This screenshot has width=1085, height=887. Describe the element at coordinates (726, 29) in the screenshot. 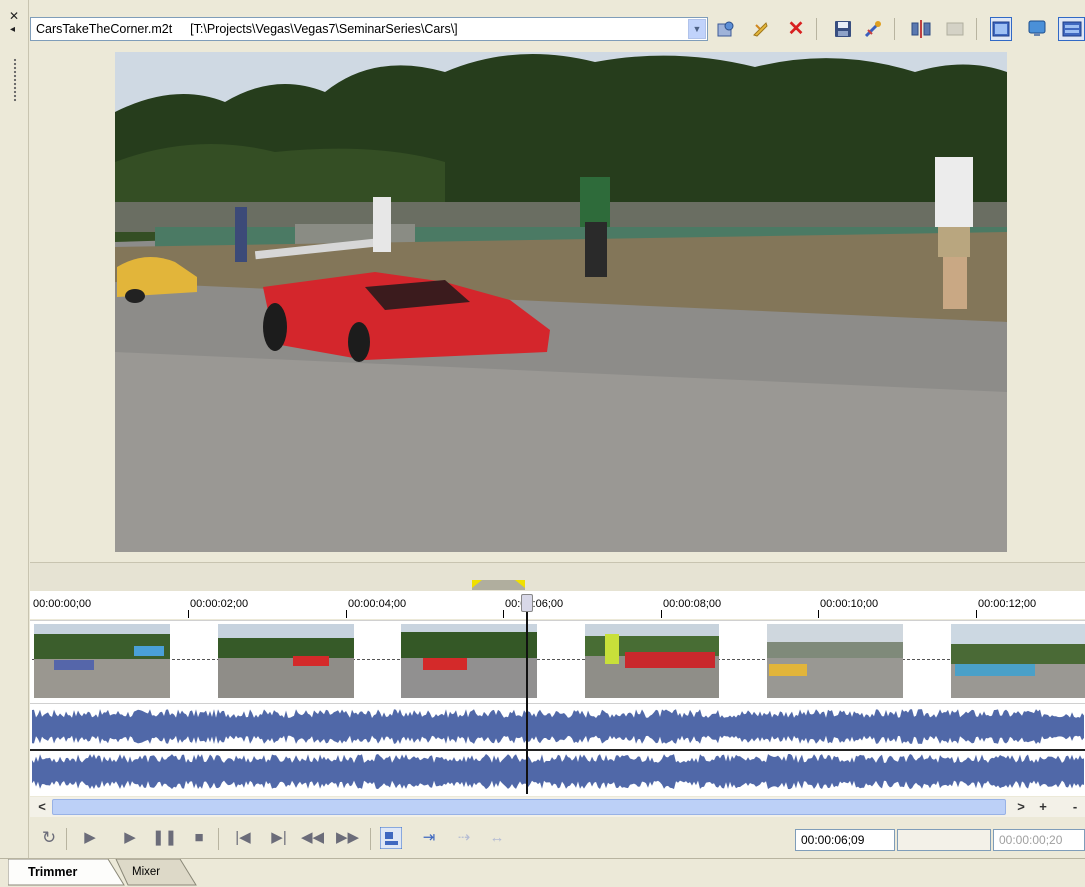

I see `open-in-explorer-icon` at that location.